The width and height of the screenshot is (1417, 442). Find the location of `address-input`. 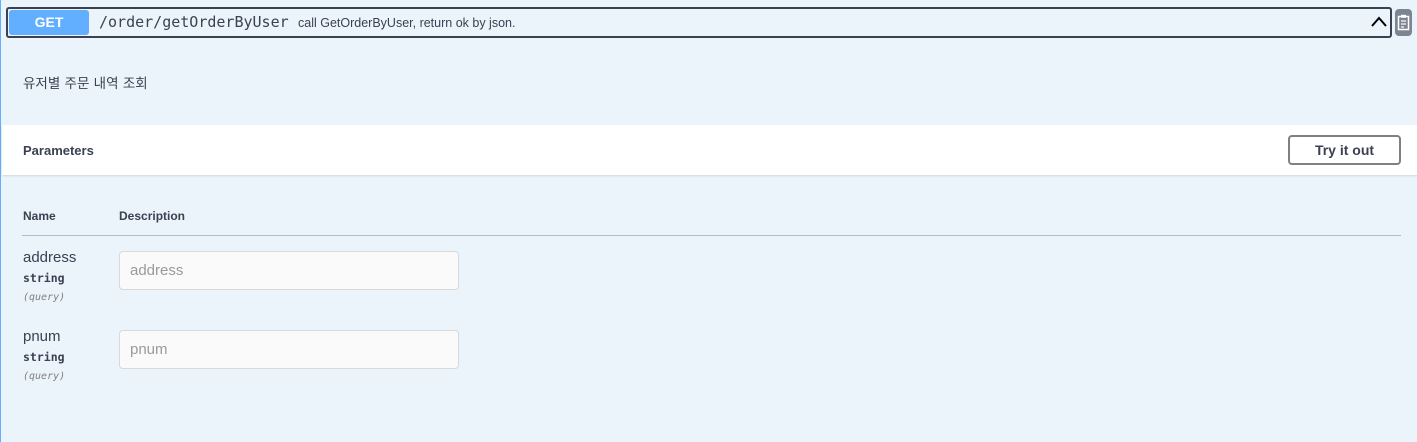

address-input is located at coordinates (289, 270).